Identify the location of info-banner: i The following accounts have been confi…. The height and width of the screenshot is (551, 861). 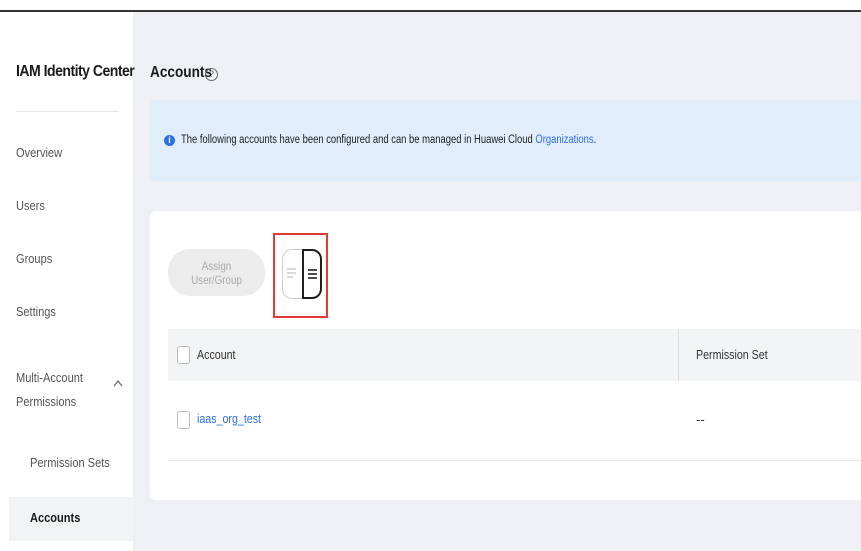
(505, 140).